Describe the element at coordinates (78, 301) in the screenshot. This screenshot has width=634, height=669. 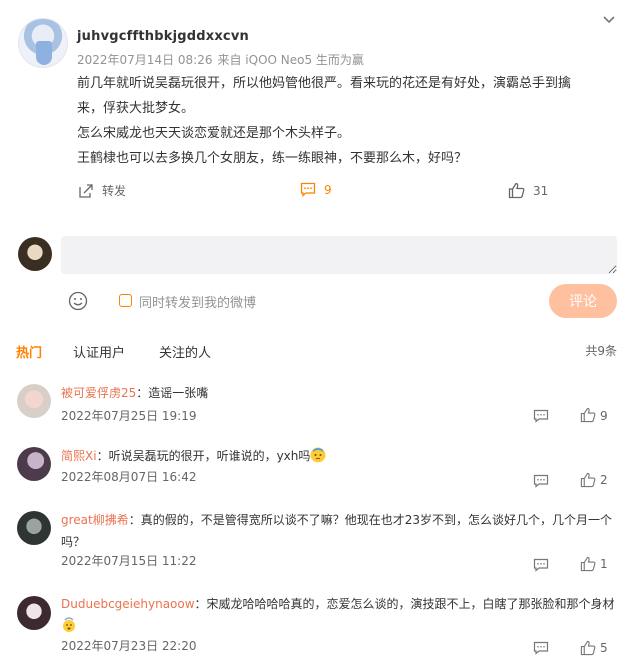
I see `emoji-icon` at that location.